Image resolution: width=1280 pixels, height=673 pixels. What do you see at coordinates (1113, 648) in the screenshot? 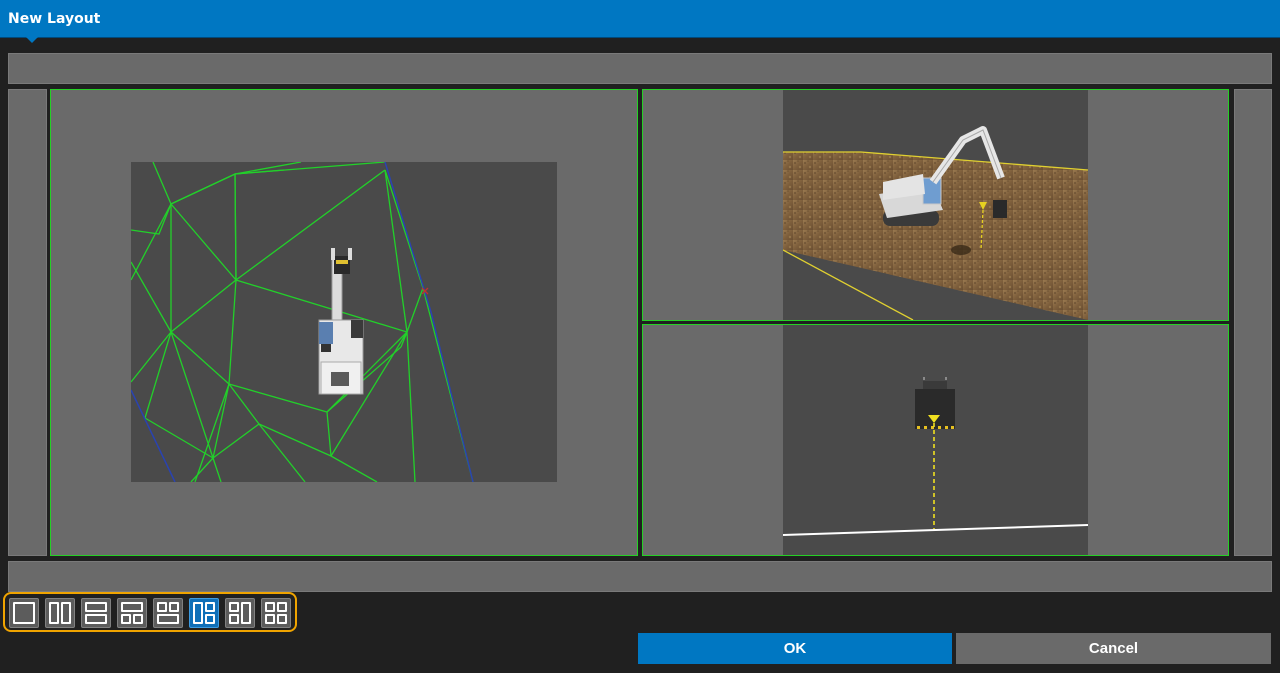
I see `cancel-button: Cancel` at bounding box center [1113, 648].